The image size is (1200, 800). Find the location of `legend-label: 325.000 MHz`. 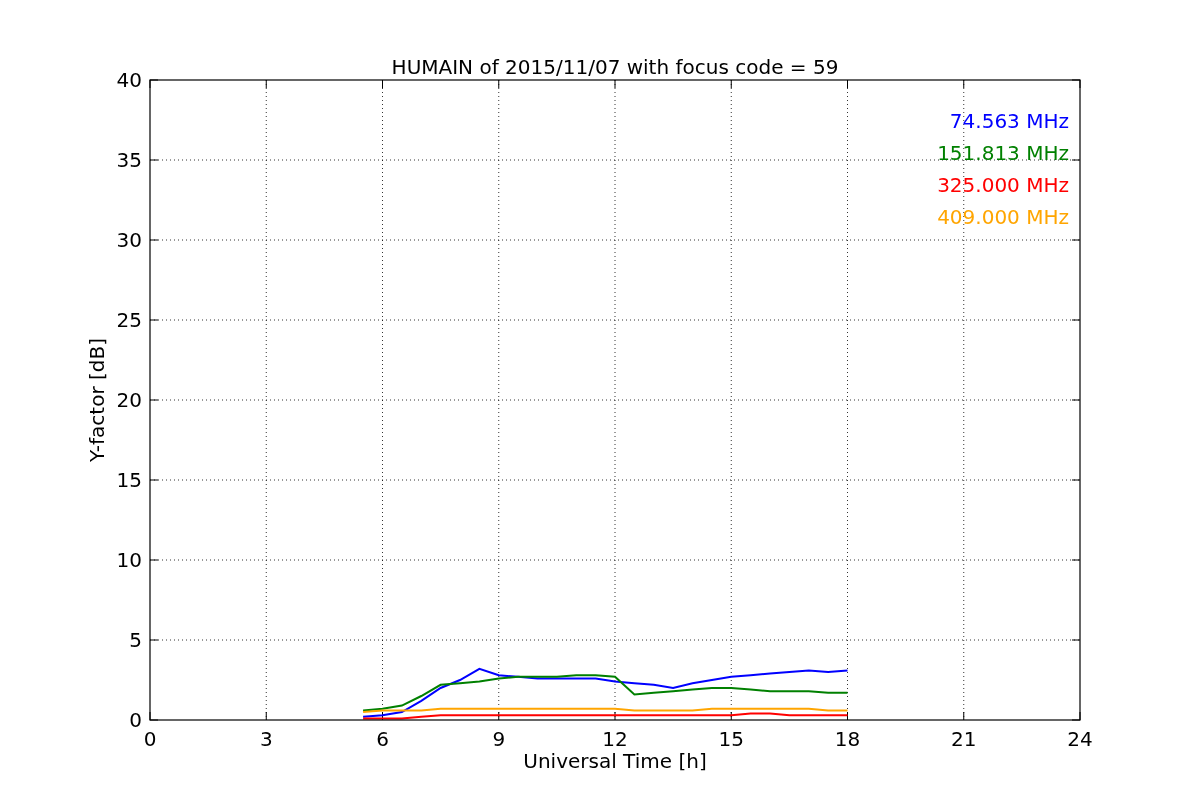

legend-label: 325.000 MHz is located at coordinates (1003, 185).